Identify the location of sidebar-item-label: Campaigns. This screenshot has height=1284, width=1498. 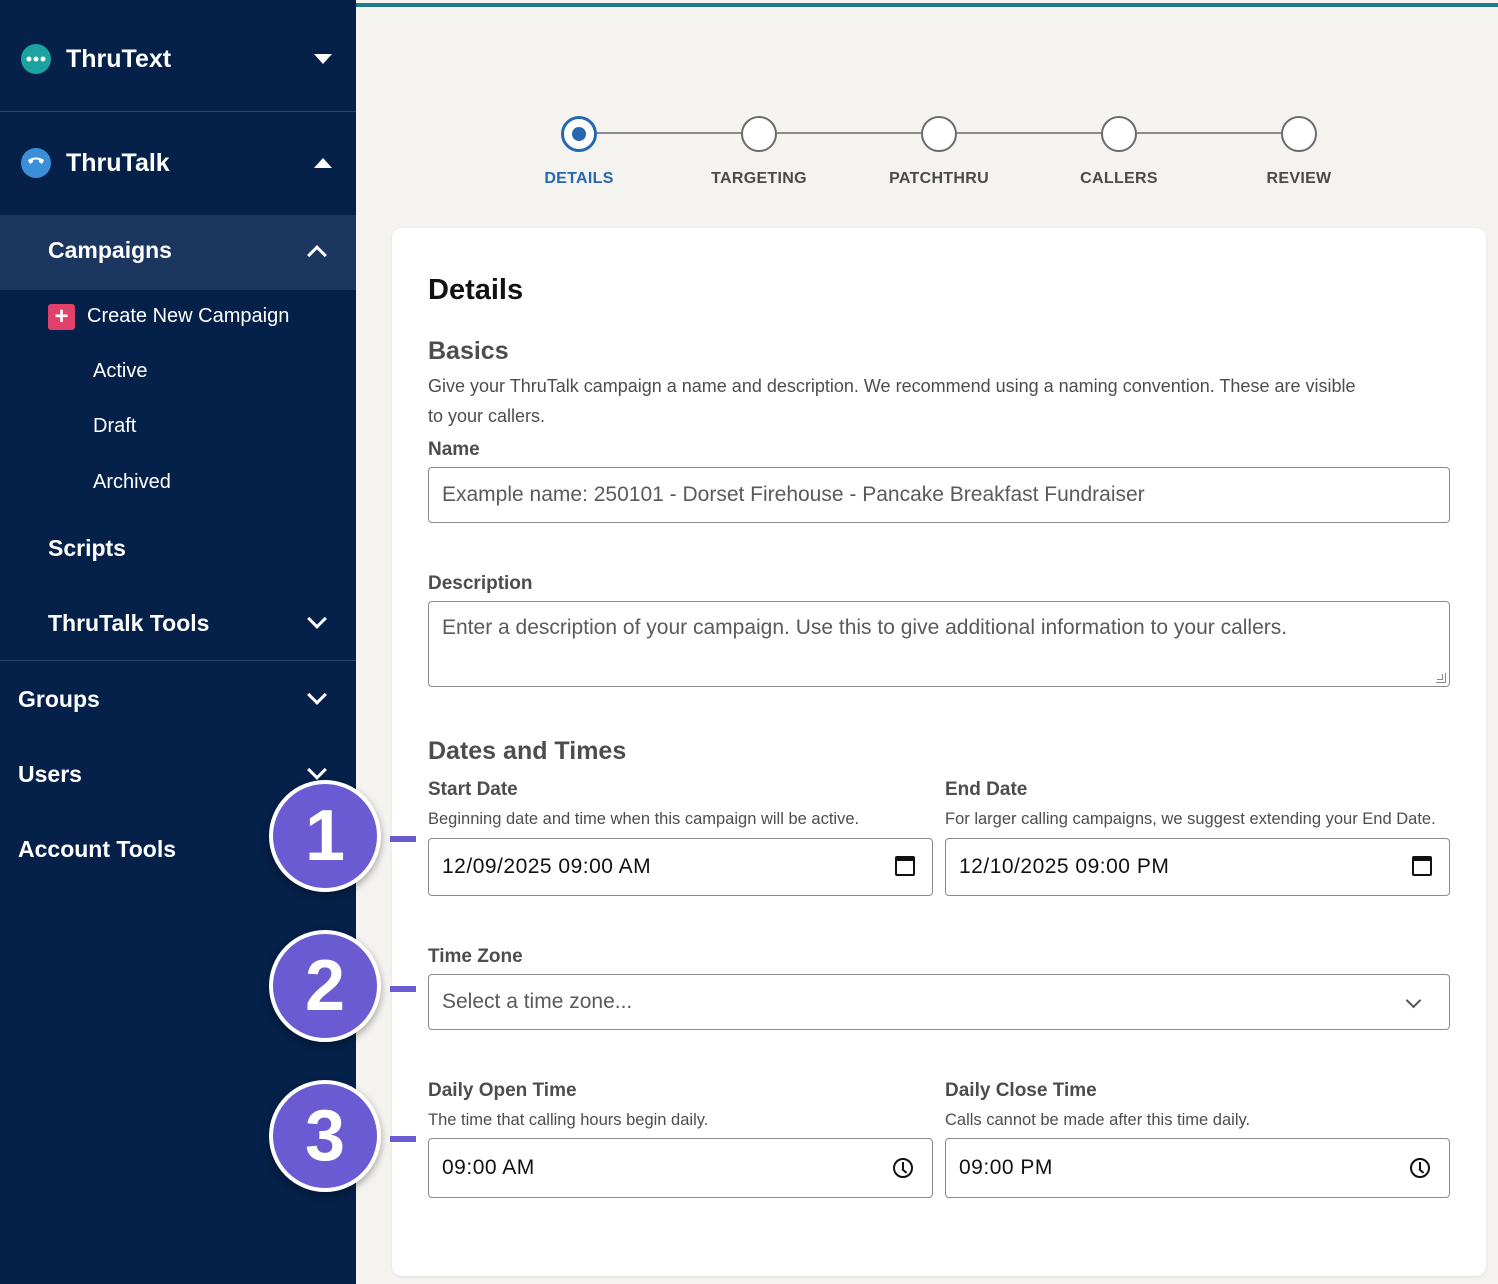
(110, 250).